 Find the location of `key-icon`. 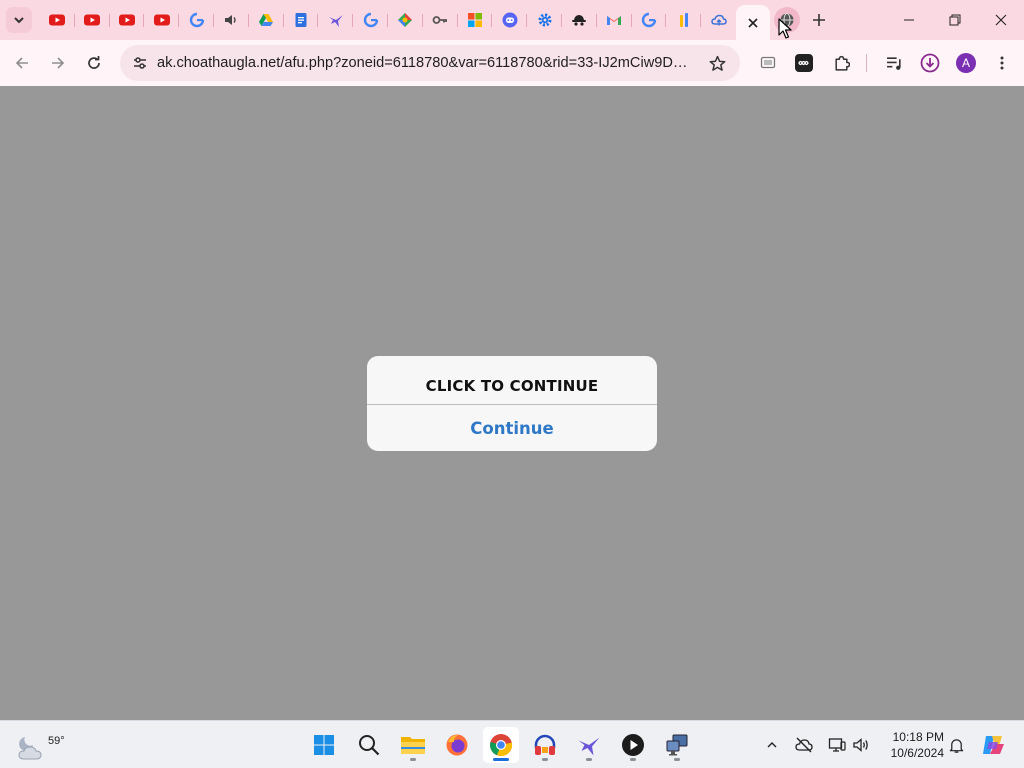

key-icon is located at coordinates (440, 20).